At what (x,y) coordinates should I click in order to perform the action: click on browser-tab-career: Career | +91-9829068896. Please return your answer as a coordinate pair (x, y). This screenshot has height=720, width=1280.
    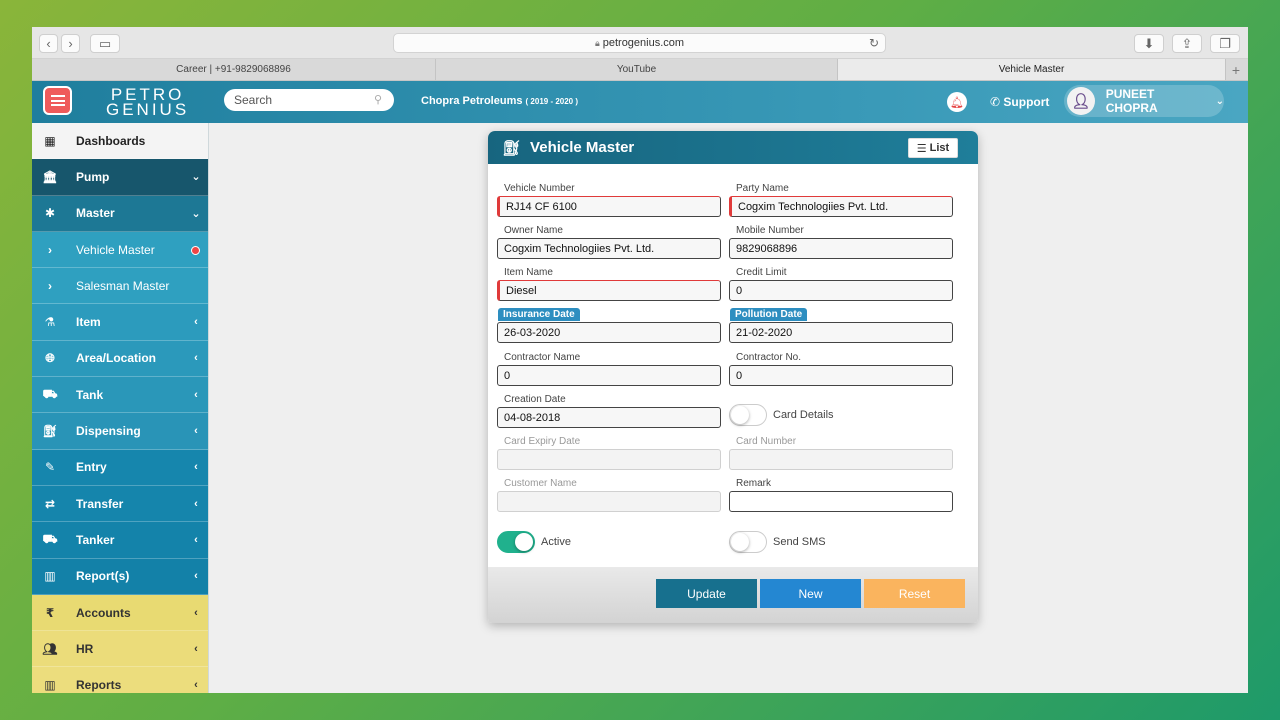
    Looking at the image, I should click on (234, 69).